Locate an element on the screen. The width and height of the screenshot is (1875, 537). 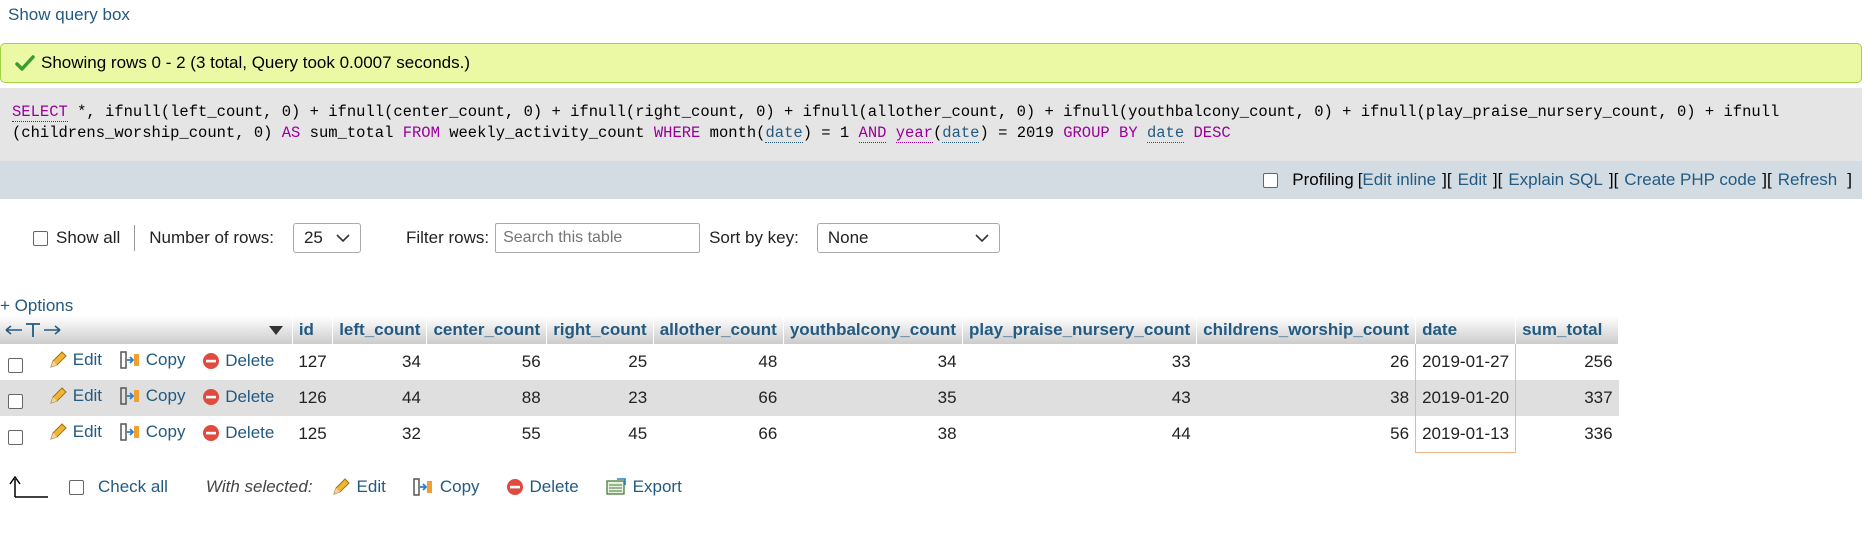
show-all-label: Show all is located at coordinates (88, 237).